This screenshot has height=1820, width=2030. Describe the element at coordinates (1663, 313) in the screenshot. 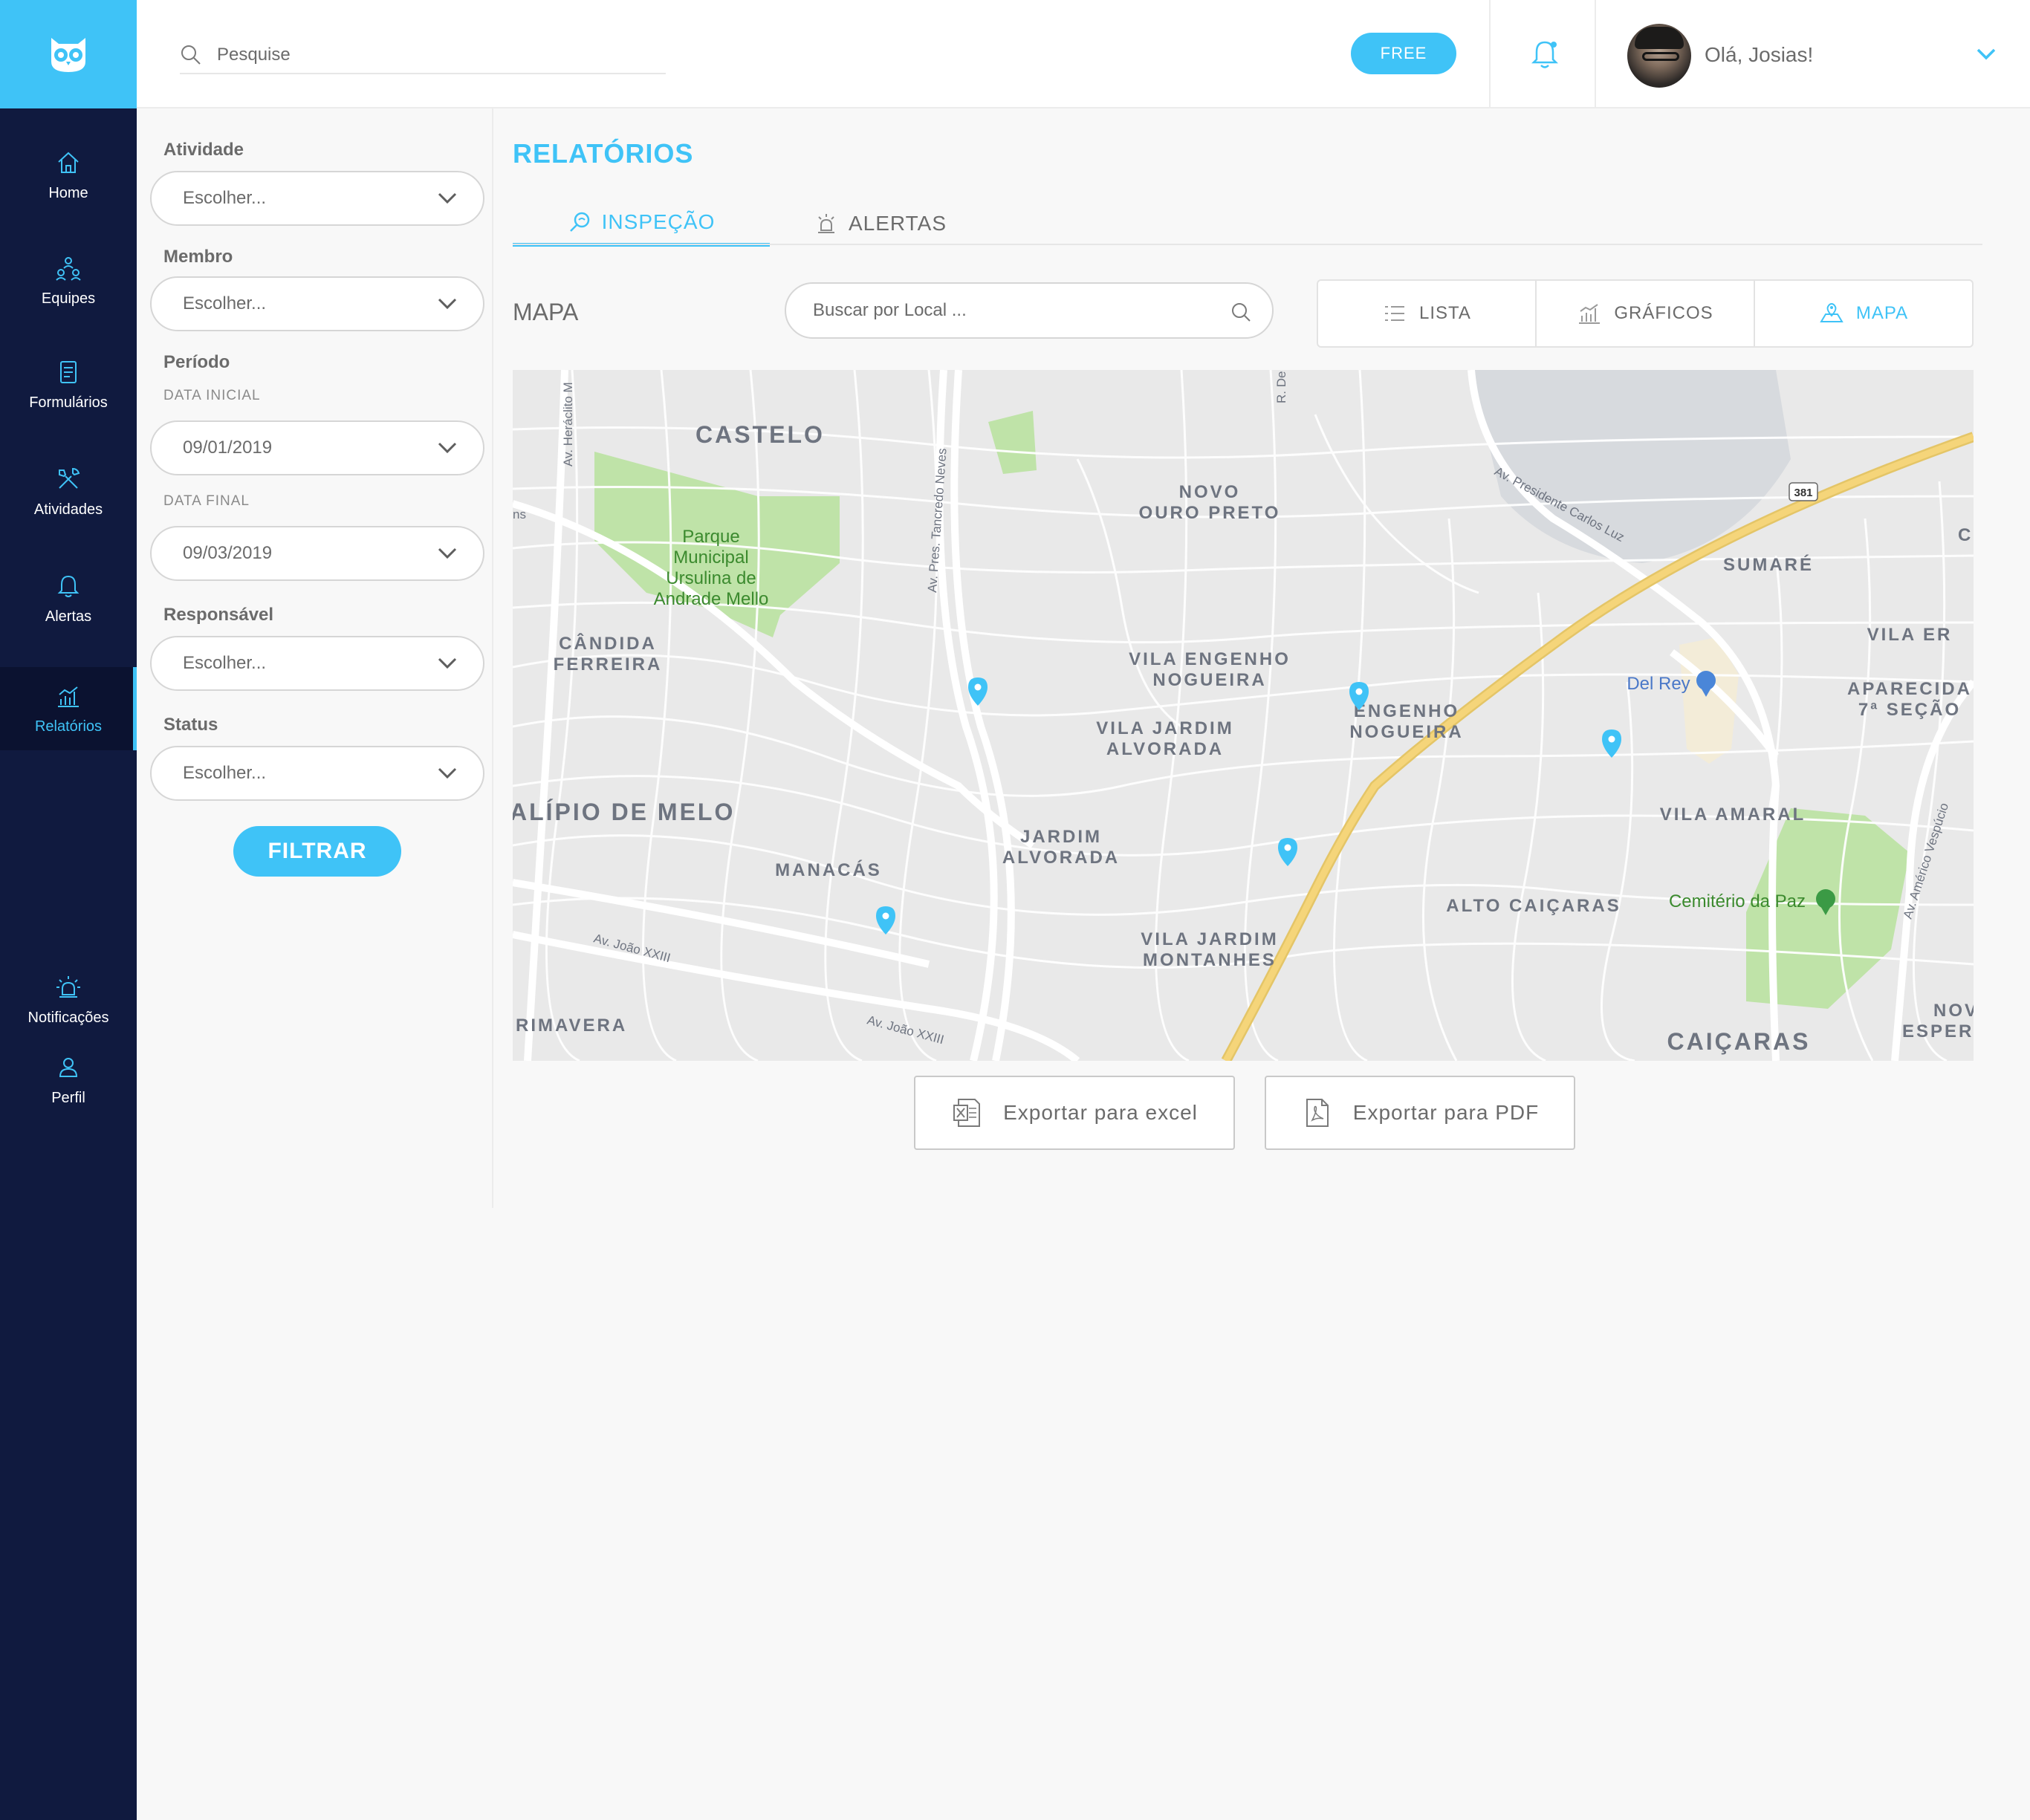

I see `view-label: GRÁFICOS` at that location.